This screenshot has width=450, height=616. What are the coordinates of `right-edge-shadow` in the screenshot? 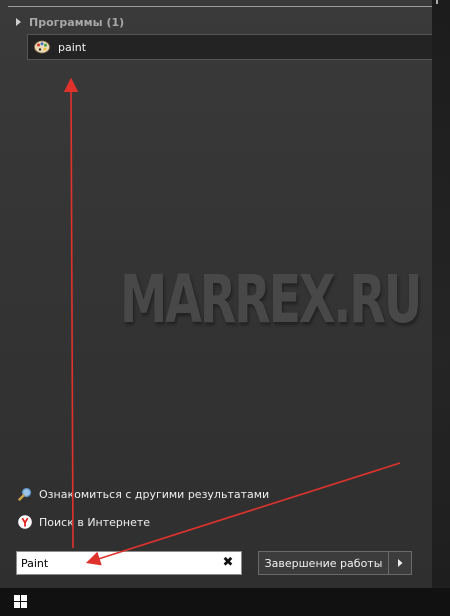 It's located at (441, 294).